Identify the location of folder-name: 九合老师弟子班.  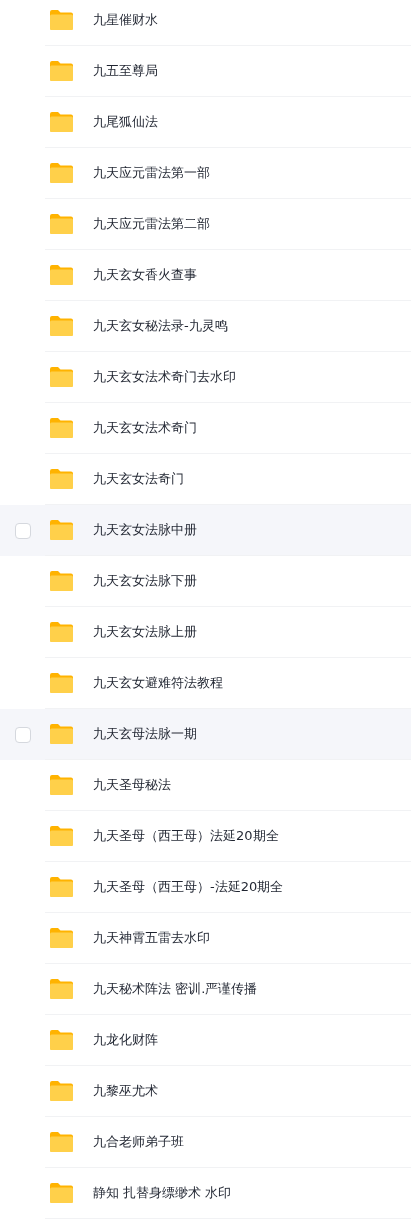
(138, 1142).